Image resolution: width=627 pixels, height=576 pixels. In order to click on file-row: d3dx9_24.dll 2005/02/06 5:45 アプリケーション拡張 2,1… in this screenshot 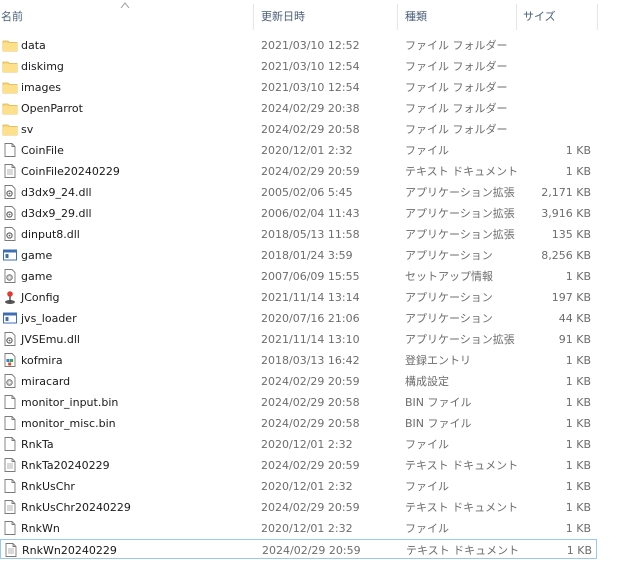, I will do `click(298, 192)`.